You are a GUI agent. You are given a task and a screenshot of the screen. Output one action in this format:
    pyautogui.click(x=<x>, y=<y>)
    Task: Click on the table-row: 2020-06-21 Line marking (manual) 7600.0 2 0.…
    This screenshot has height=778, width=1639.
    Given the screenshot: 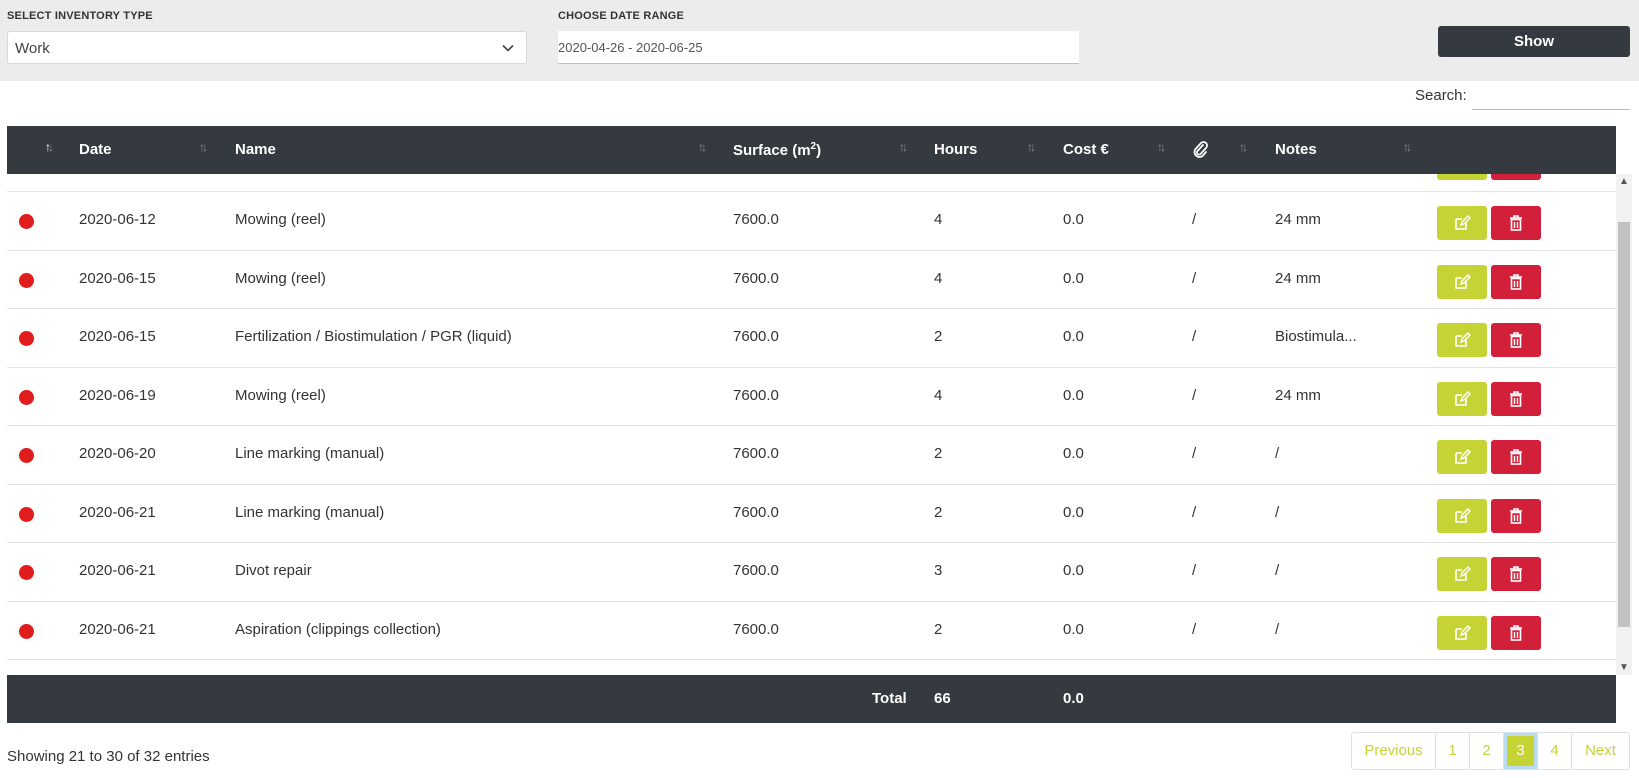 What is the action you would take?
    pyautogui.click(x=811, y=513)
    